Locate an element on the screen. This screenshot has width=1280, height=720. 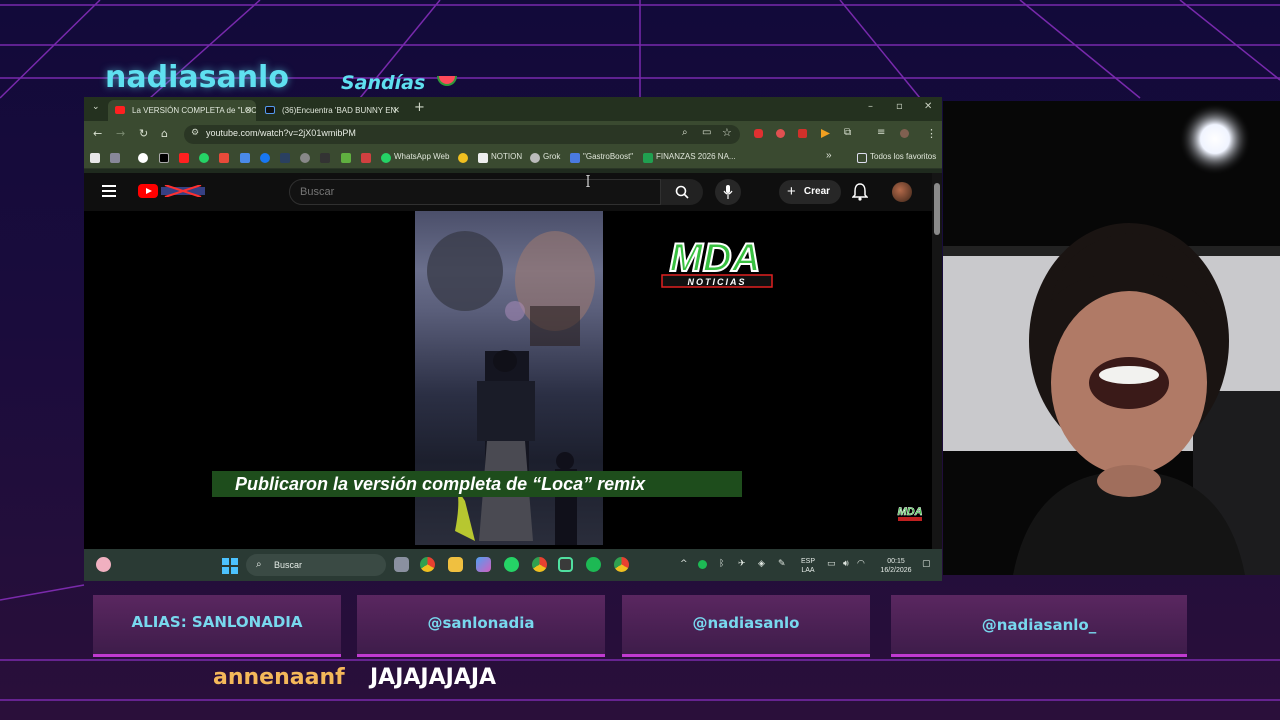
spotify-icon is located at coordinates (593, 564).